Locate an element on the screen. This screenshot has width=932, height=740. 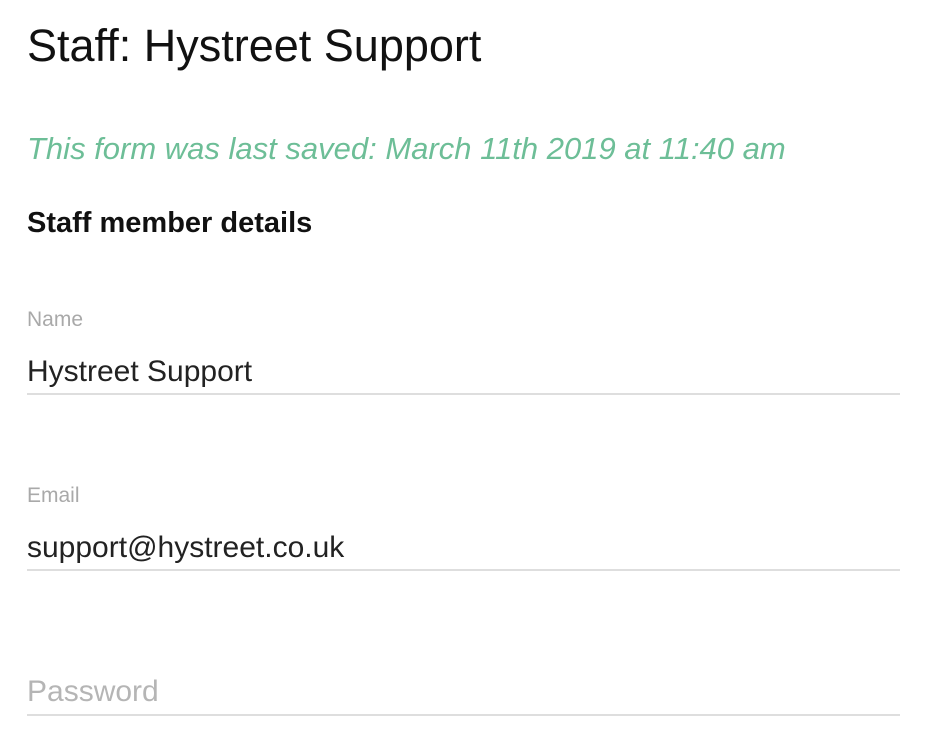
page-title: Staff: Hystreet Support is located at coordinates (254, 45).